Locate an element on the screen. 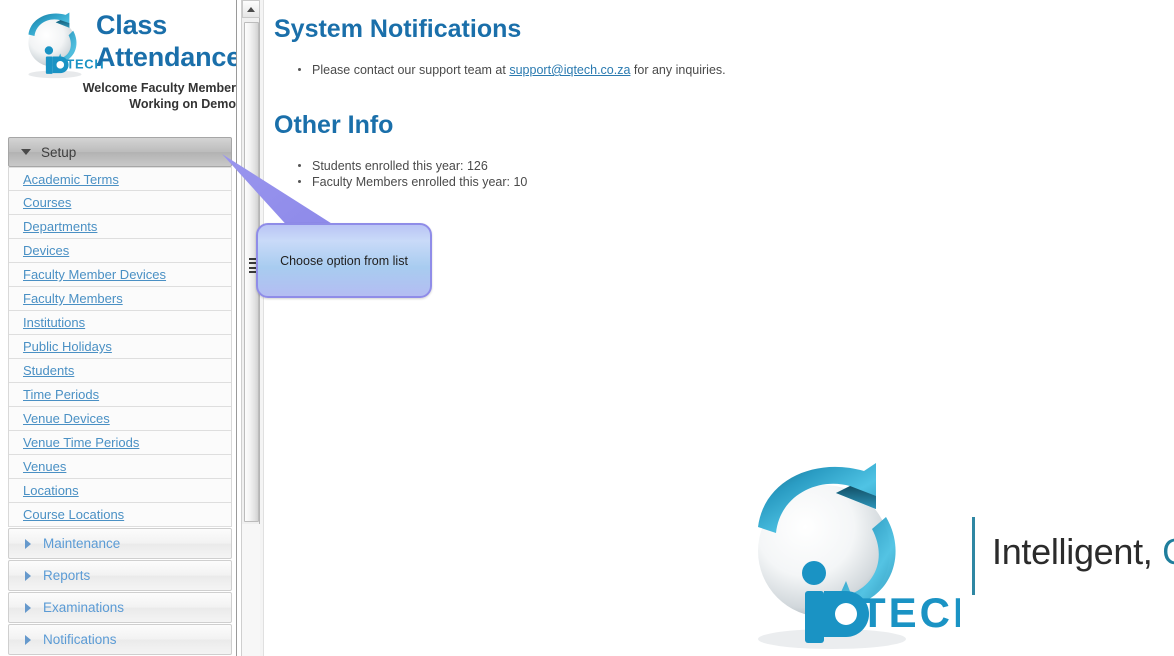  brand-title: Class Attendance is located at coordinates (166, 41).